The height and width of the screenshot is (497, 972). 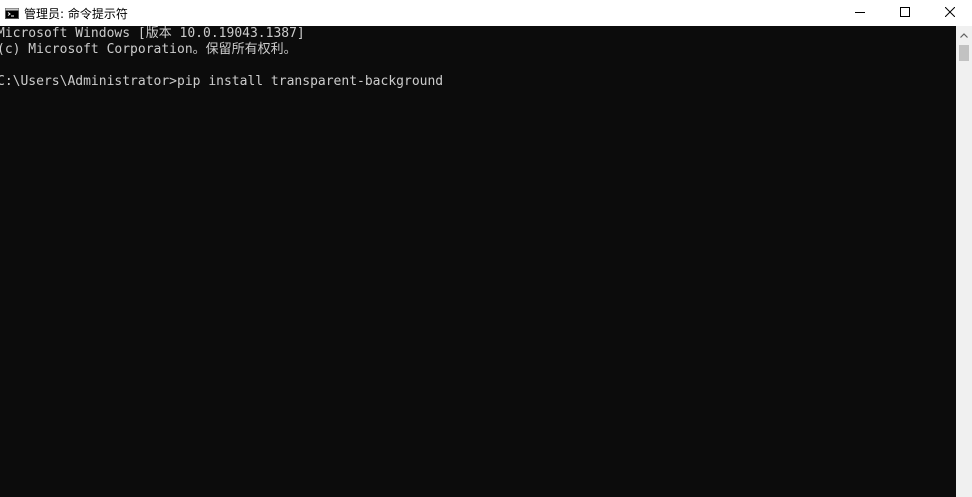 What do you see at coordinates (964, 261) in the screenshot?
I see `vertical-scrollbar` at bounding box center [964, 261].